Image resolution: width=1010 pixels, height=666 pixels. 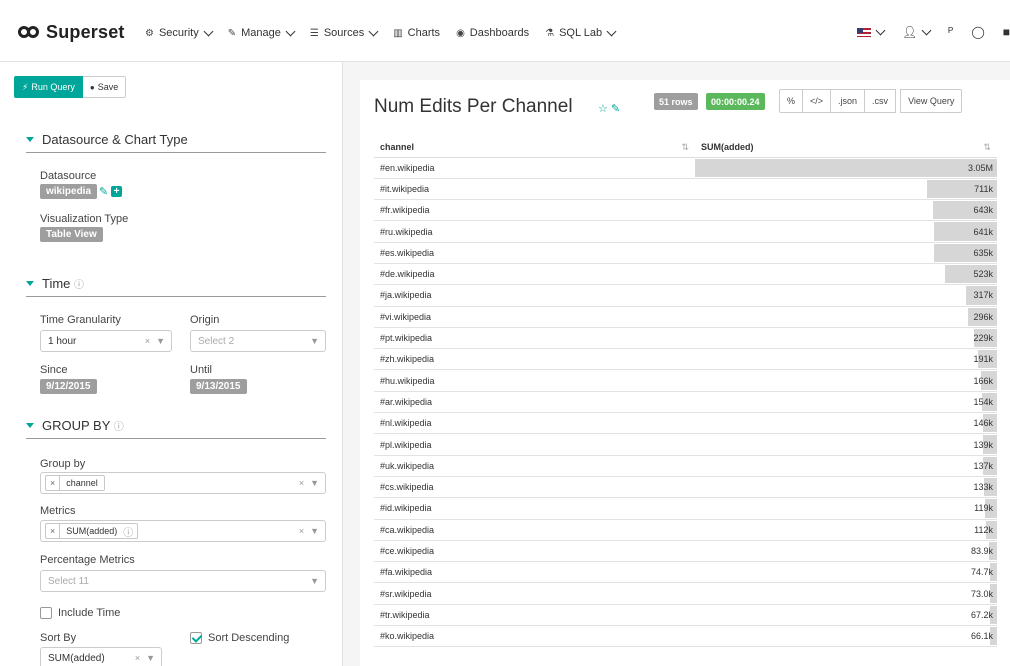 I want to click on viz-type-value: Table View, so click(x=71, y=234).